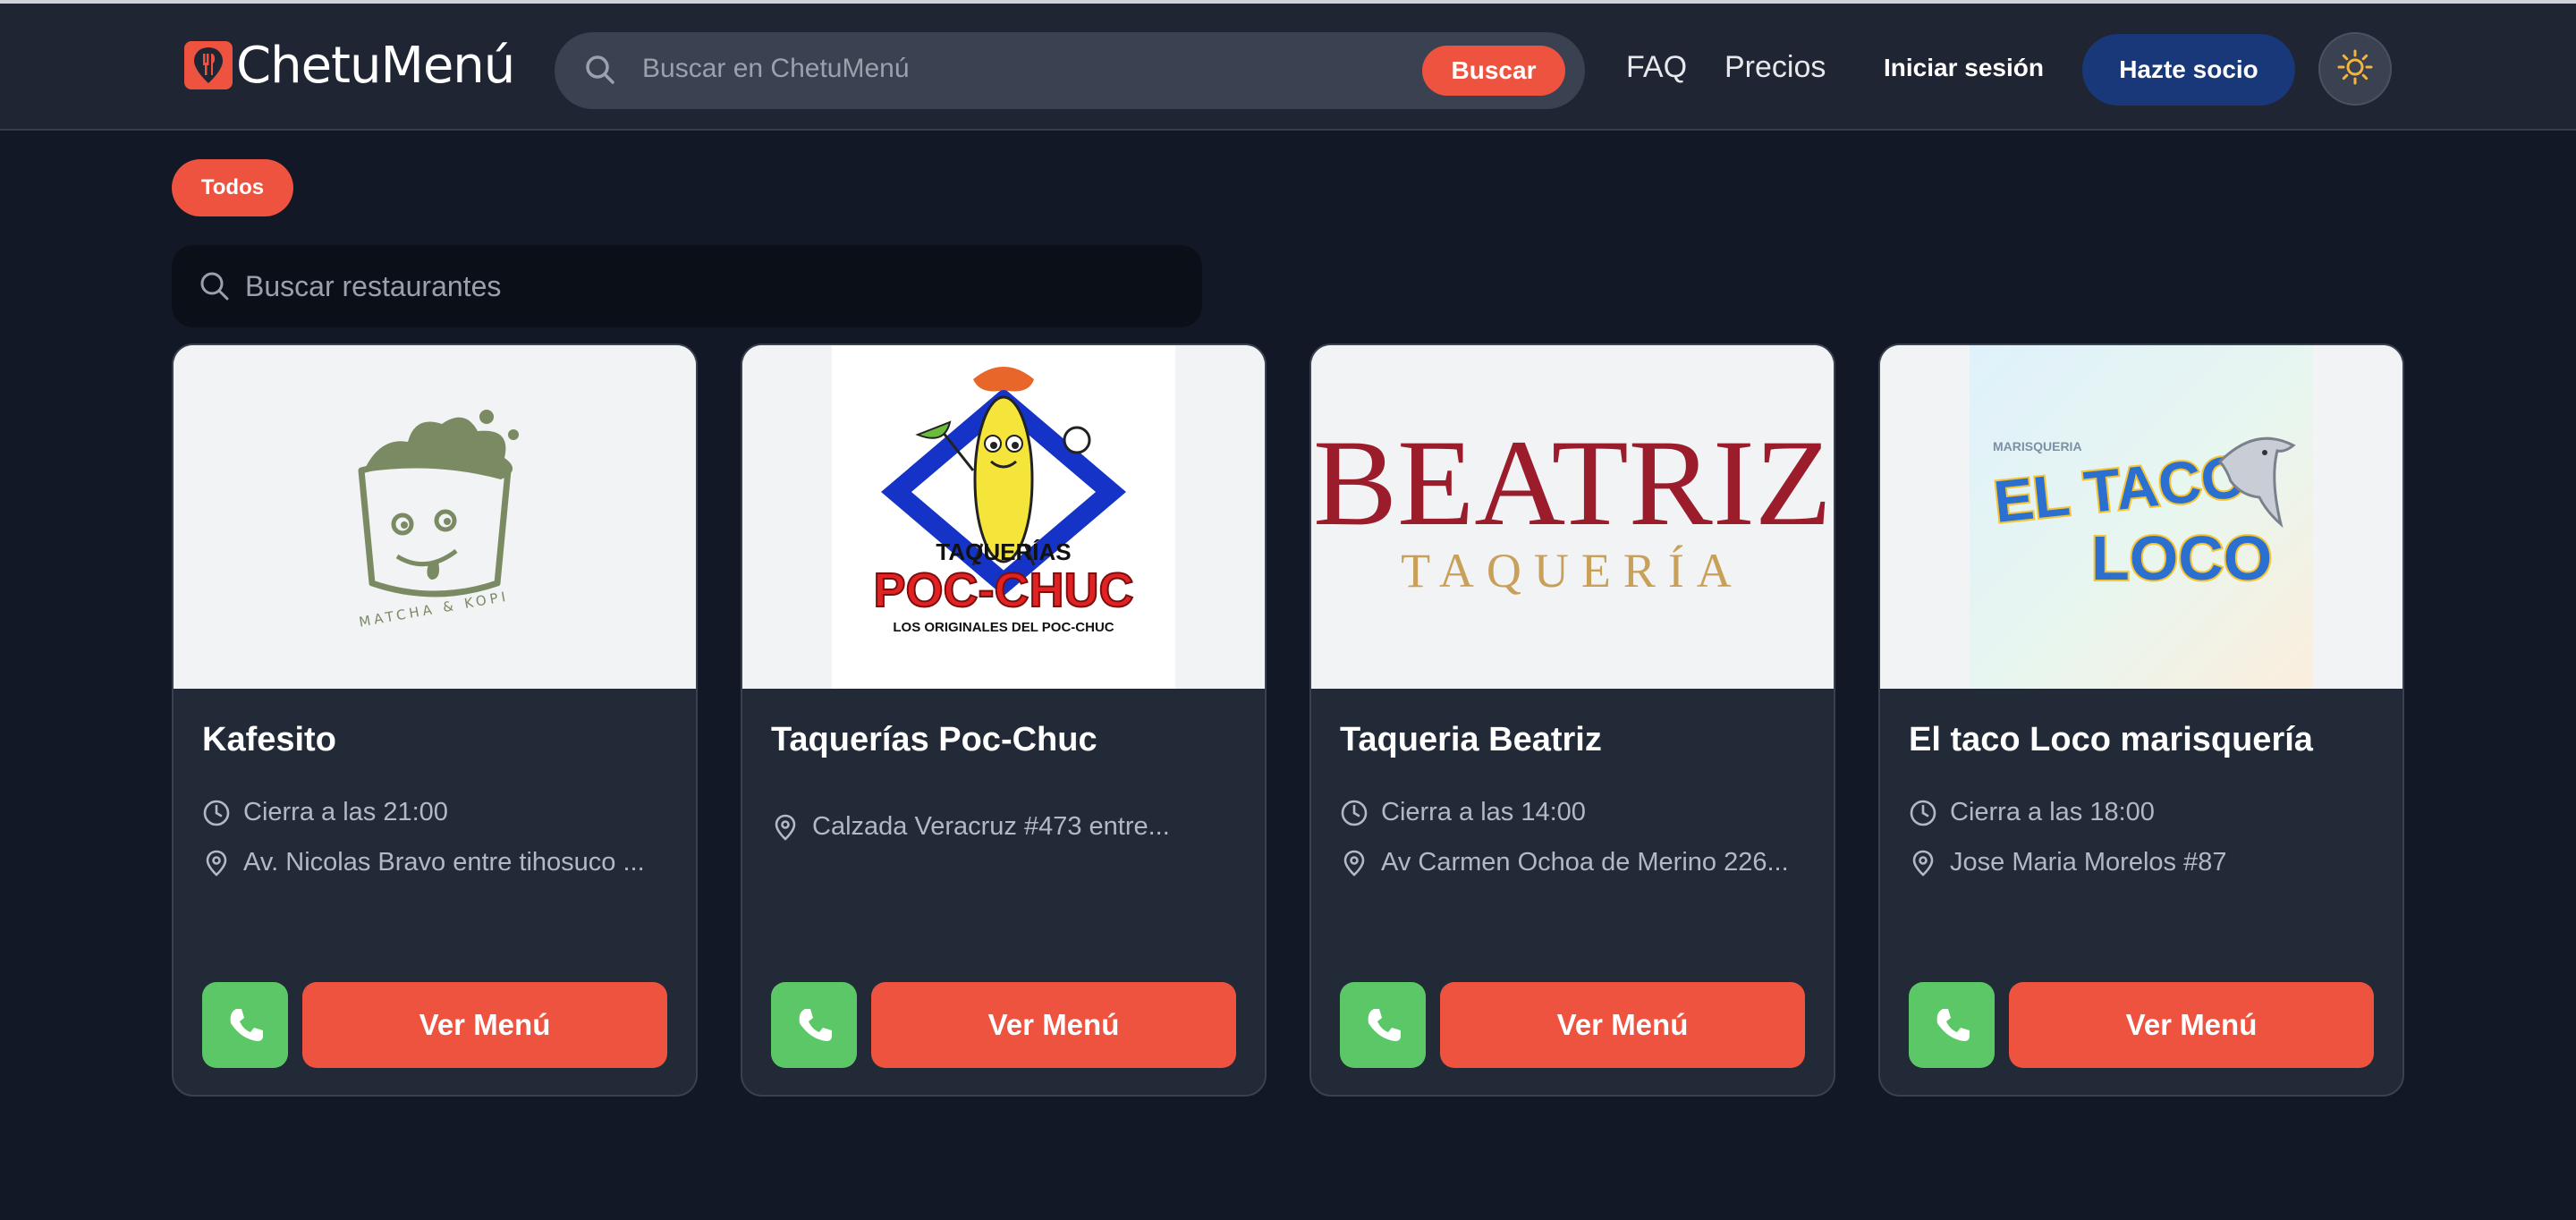 The image size is (2576, 1220). Describe the element at coordinates (373, 287) in the screenshot. I see `restaurant-search-input: Buscar restaurantes` at that location.